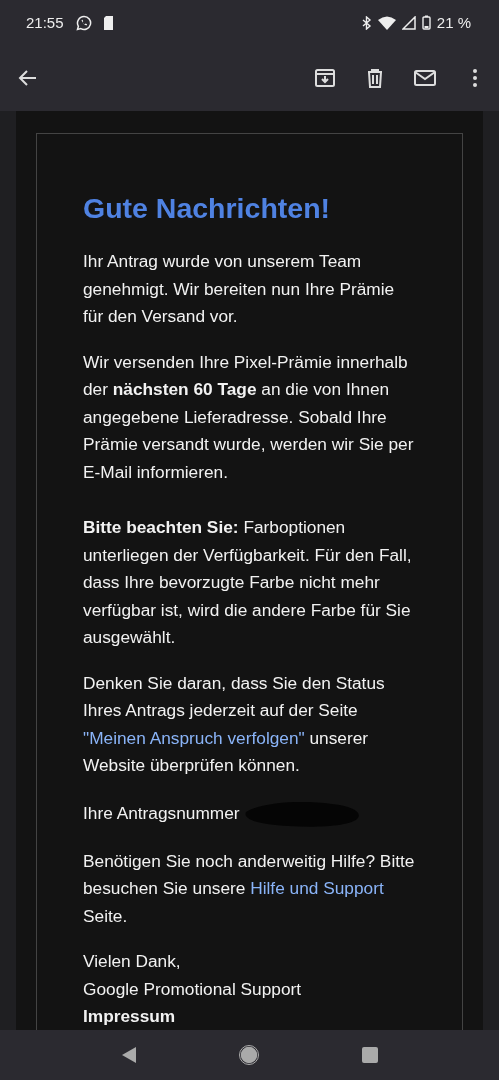 The height and width of the screenshot is (1080, 499). I want to click on sd-card-icon, so click(108, 22).